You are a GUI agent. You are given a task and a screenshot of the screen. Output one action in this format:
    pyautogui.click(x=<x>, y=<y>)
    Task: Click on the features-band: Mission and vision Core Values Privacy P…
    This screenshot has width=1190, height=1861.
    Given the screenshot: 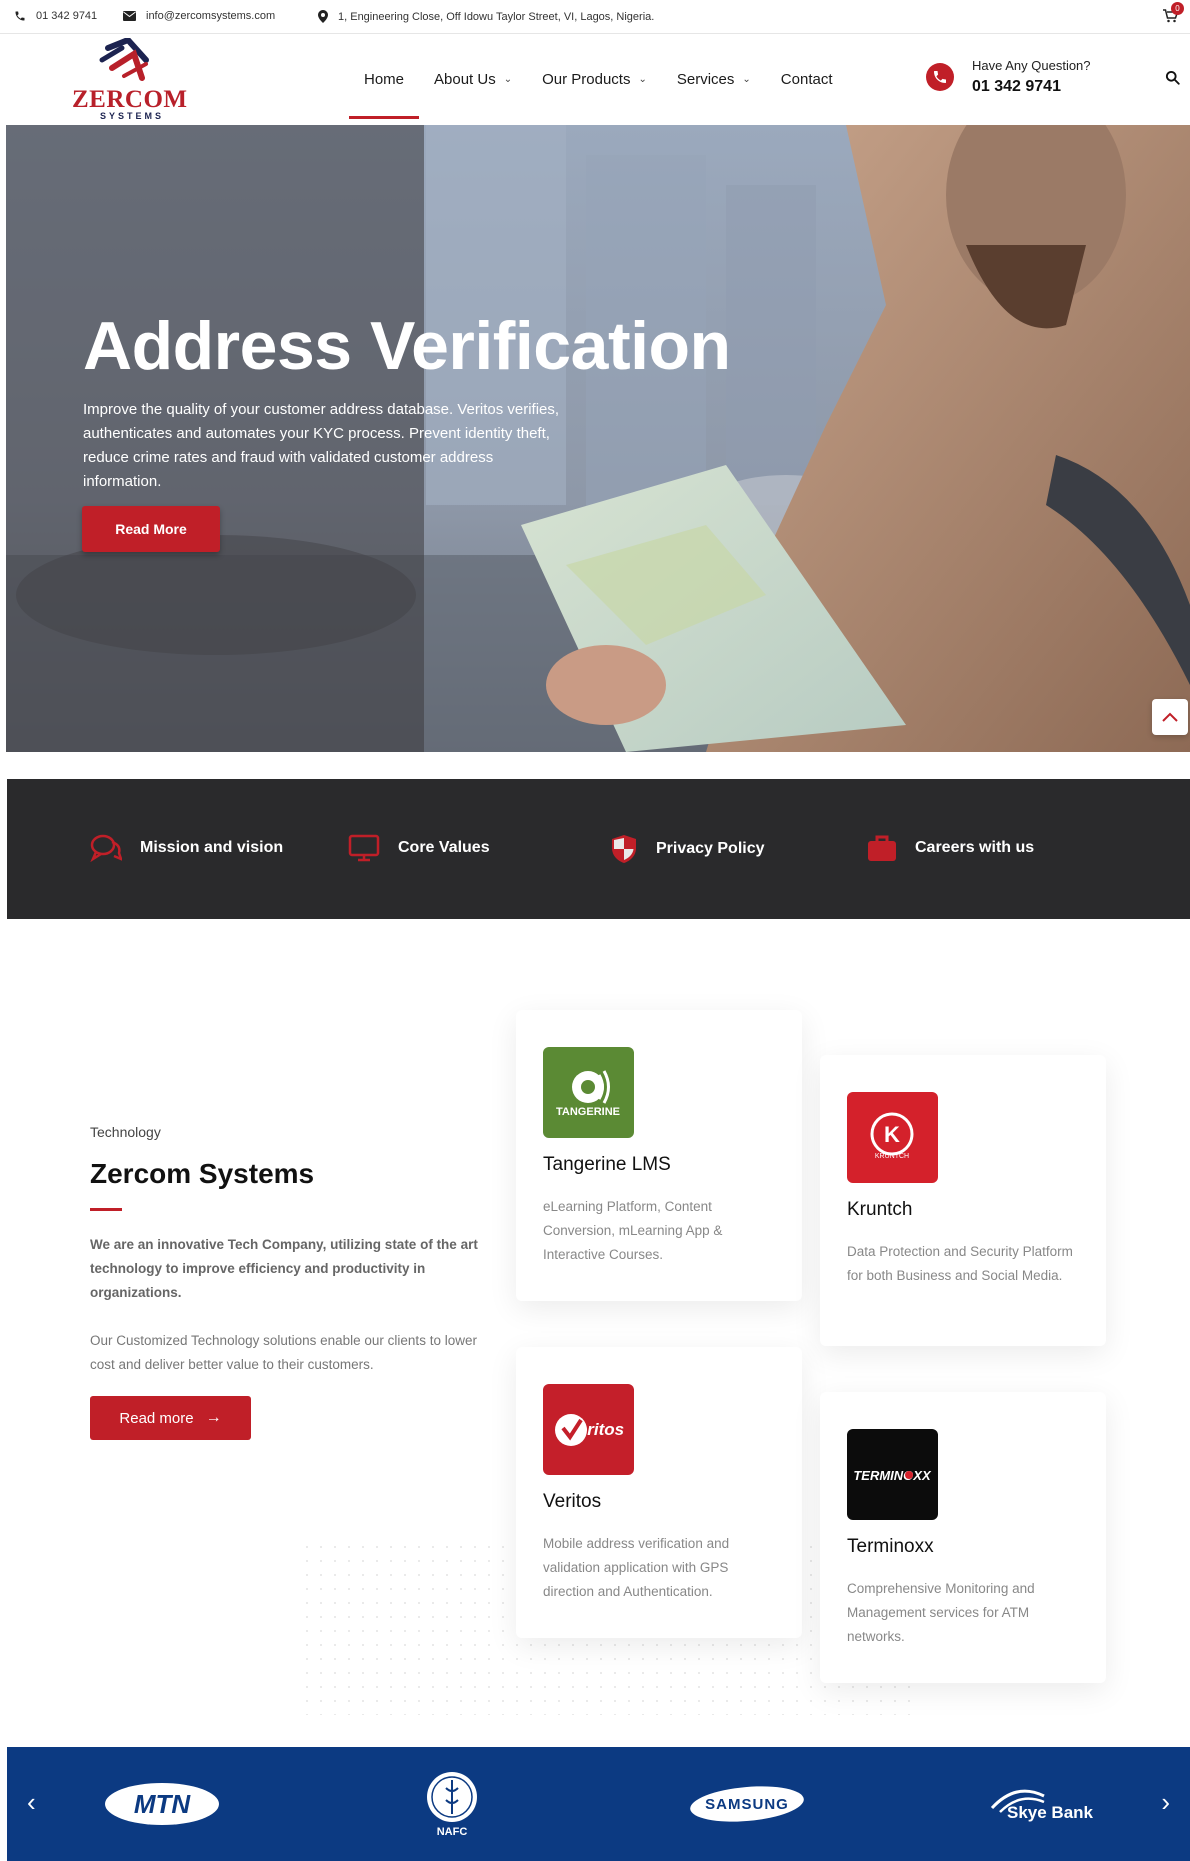 What is the action you would take?
    pyautogui.click(x=598, y=849)
    